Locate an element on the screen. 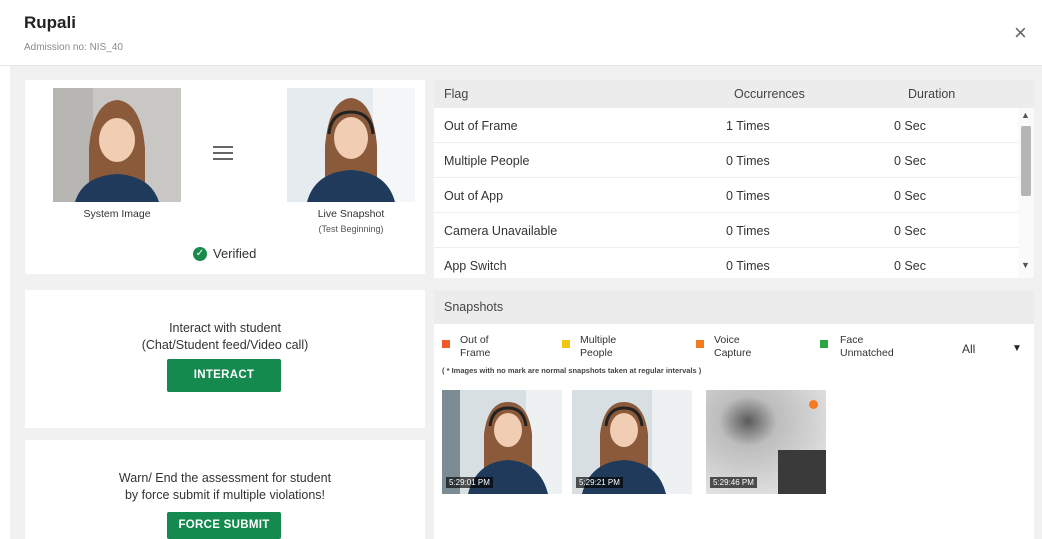 Image resolution: width=1042 pixels, height=539 pixels. check-circle-icon: ✓ is located at coordinates (200, 253).